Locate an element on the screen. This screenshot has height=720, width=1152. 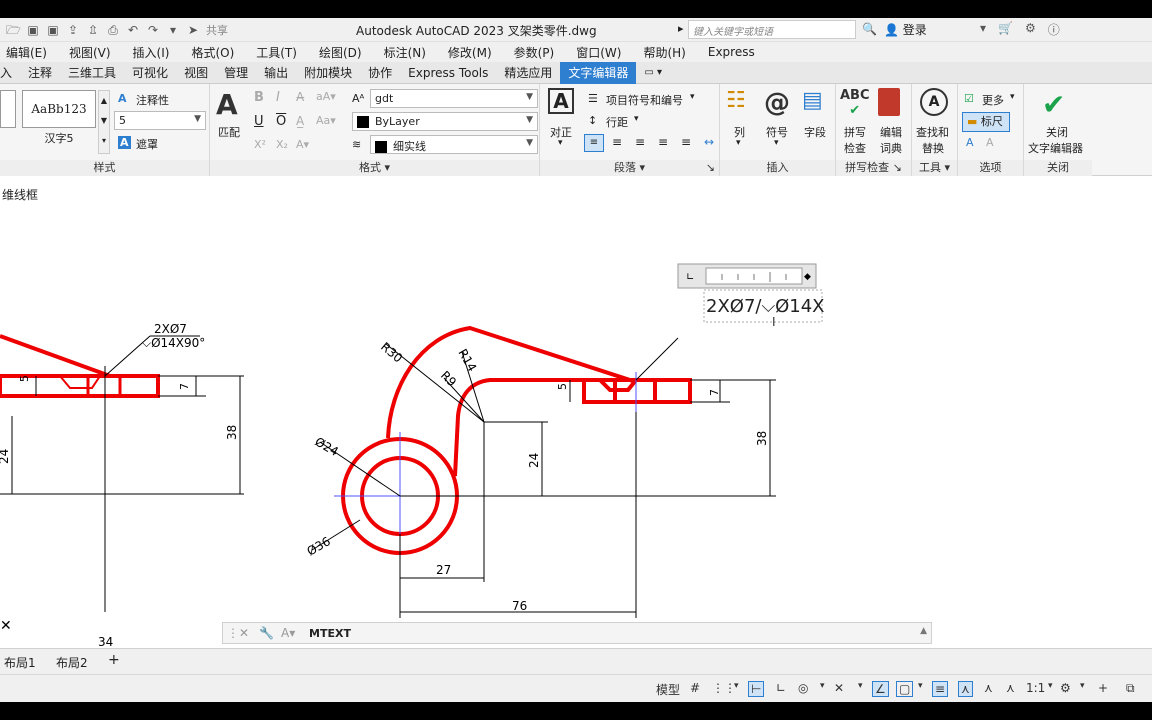
menu-window: 窗口(W) is located at coordinates (598, 52).